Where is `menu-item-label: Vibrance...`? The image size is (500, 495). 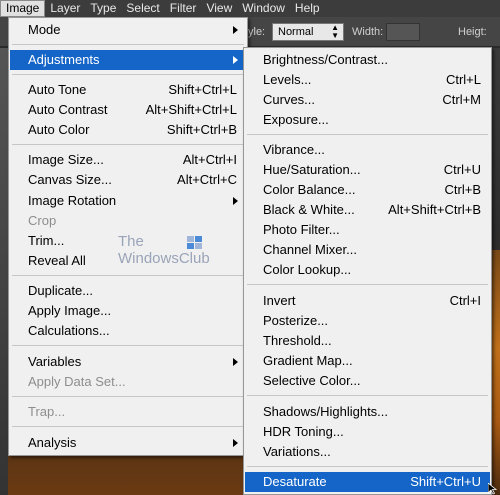
menu-item-label: Vibrance... is located at coordinates (294, 149).